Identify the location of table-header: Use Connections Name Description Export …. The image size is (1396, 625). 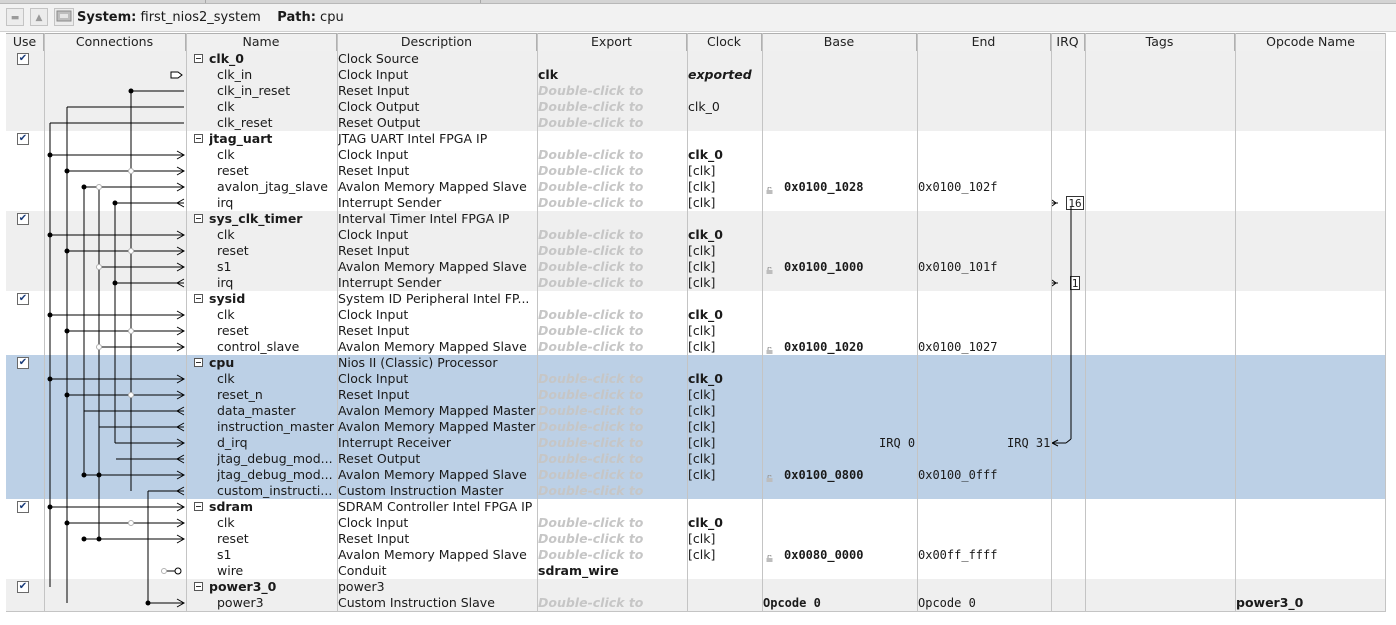
(696, 42).